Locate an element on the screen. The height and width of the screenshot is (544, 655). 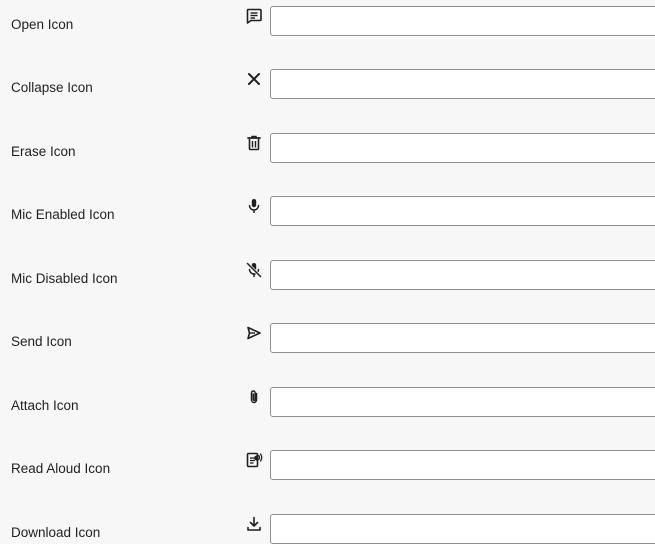
setting-row-send-icon: Send Icon is located at coordinates (327, 343).